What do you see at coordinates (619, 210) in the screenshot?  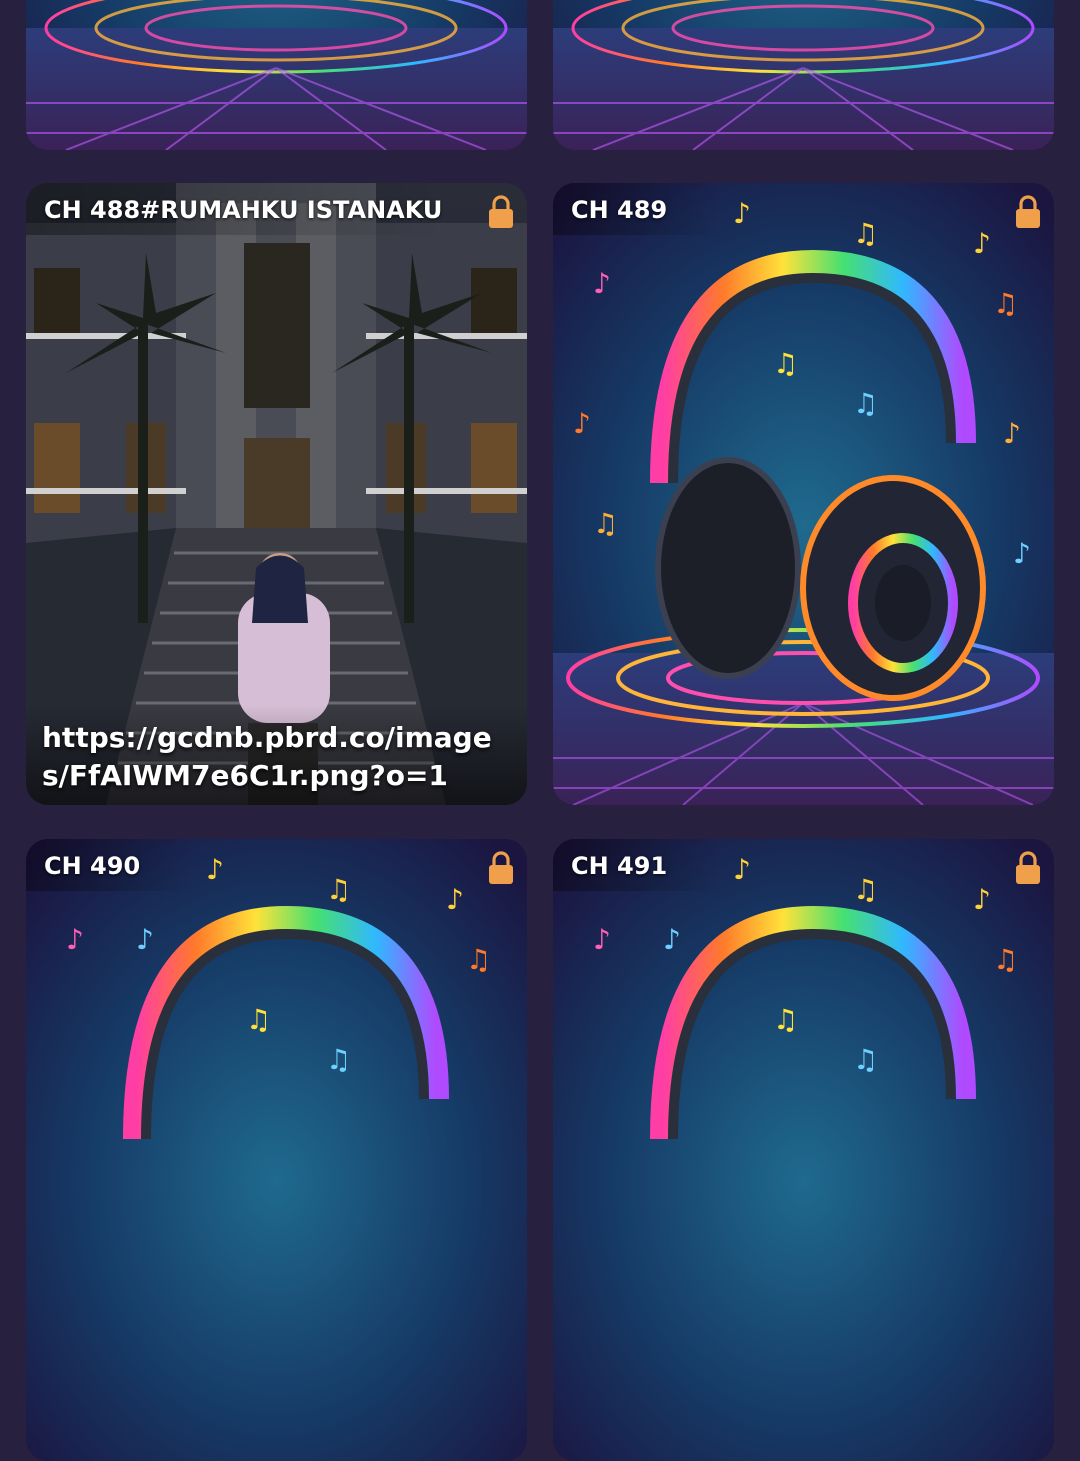 I see `channel-title: CH 489` at bounding box center [619, 210].